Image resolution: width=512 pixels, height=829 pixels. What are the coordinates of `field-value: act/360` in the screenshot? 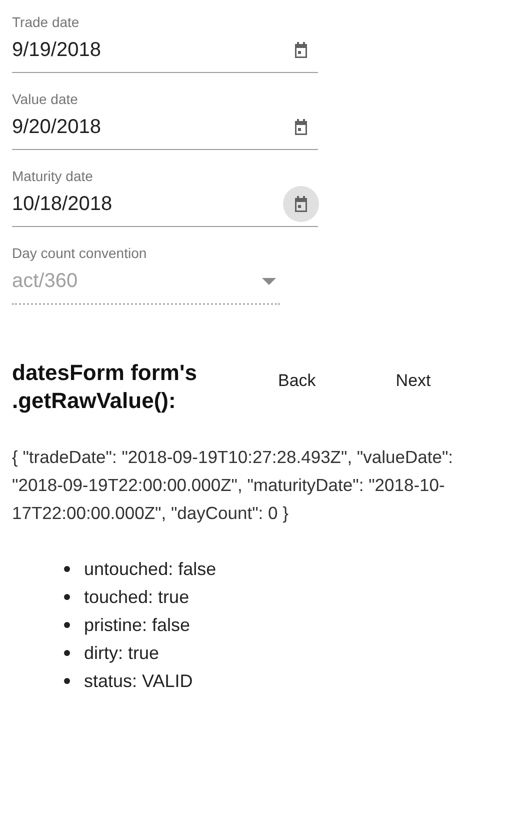 It's located at (45, 281).